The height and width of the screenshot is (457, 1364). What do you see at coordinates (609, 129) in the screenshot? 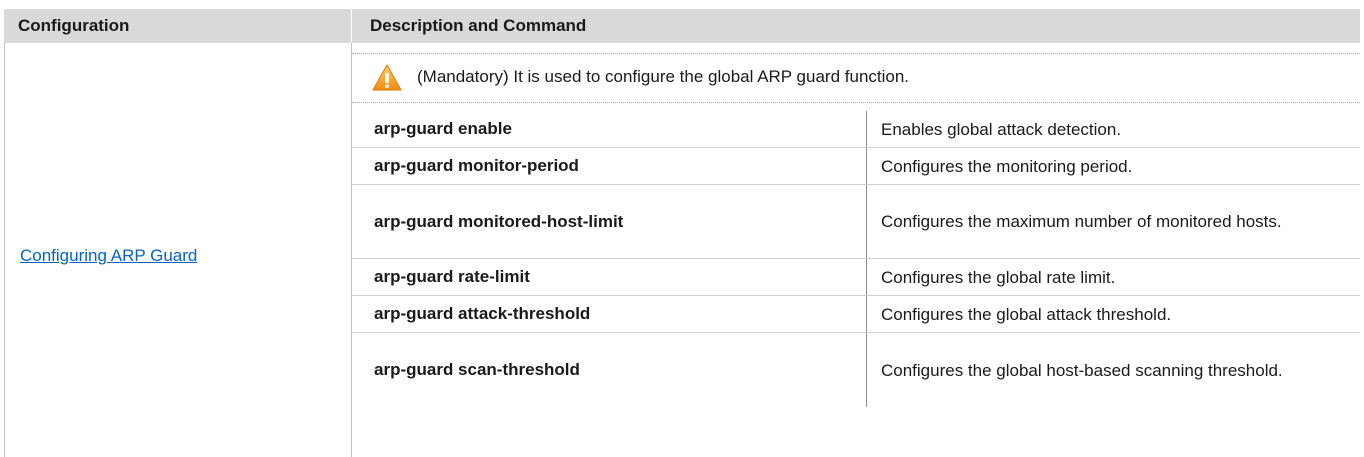
I see `command-cell: arp-guard enable` at bounding box center [609, 129].